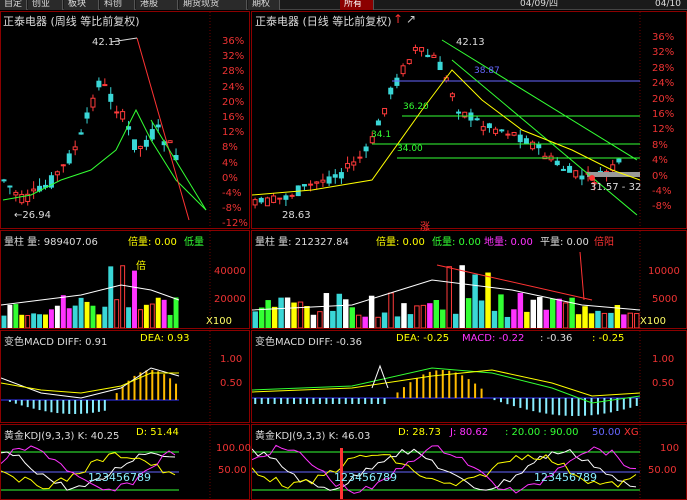 The height and width of the screenshot is (500, 687). Describe the element at coordinates (105, 129) in the screenshot. I see `weekly-candle-chart` at that location.